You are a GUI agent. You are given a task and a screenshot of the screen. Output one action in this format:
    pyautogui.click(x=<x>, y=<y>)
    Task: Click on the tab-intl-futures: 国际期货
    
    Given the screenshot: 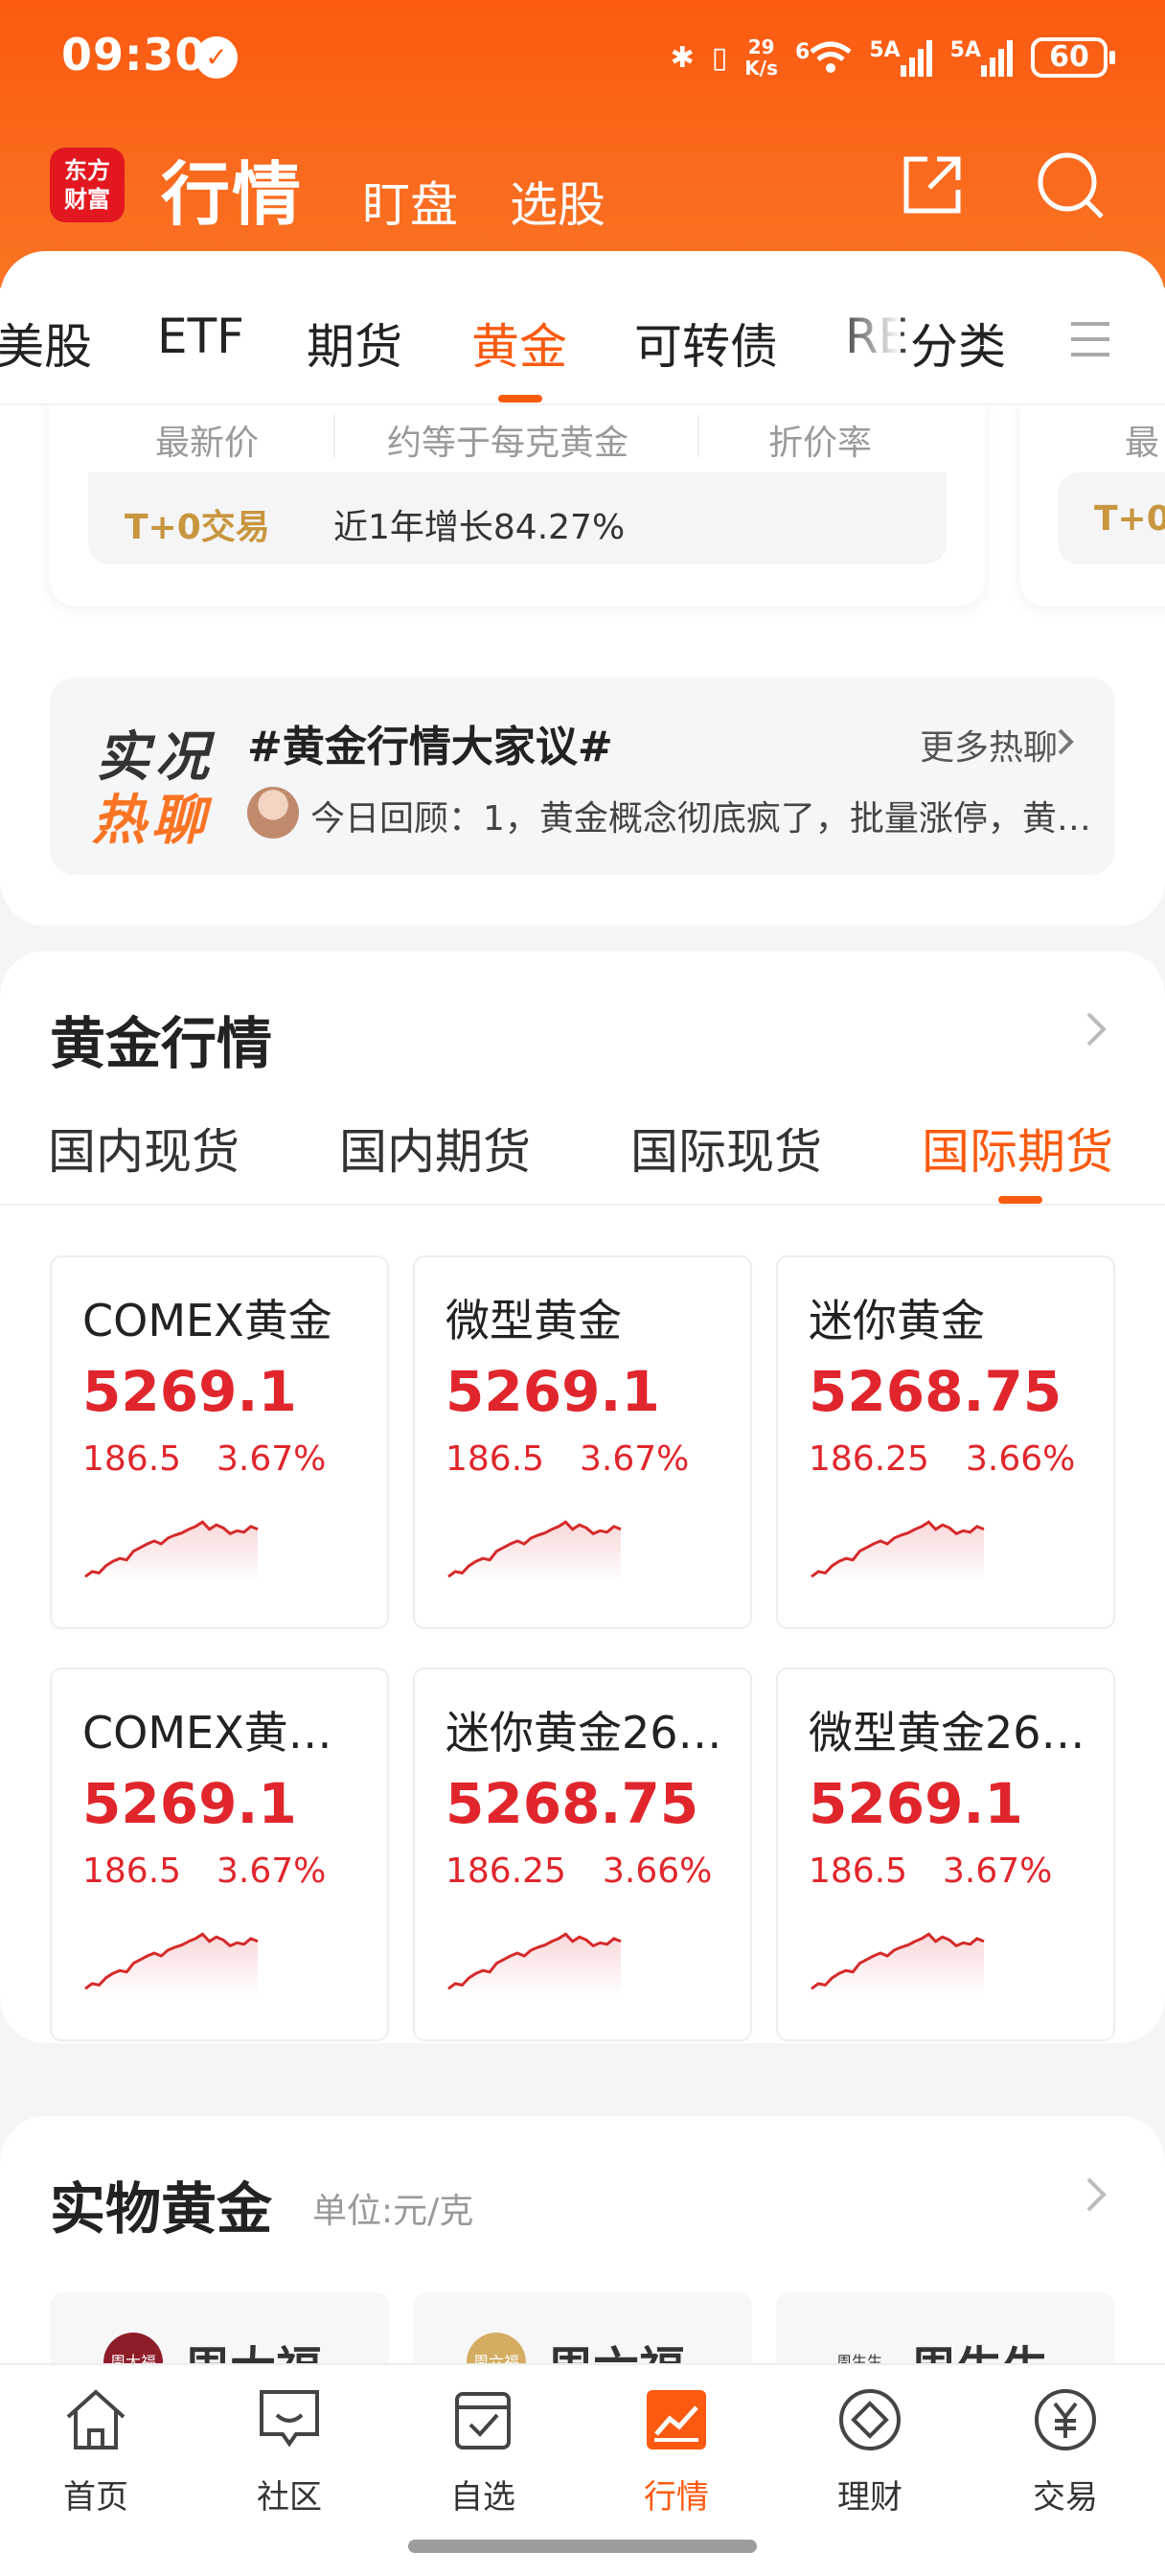 What is the action you would take?
    pyautogui.click(x=1018, y=1148)
    